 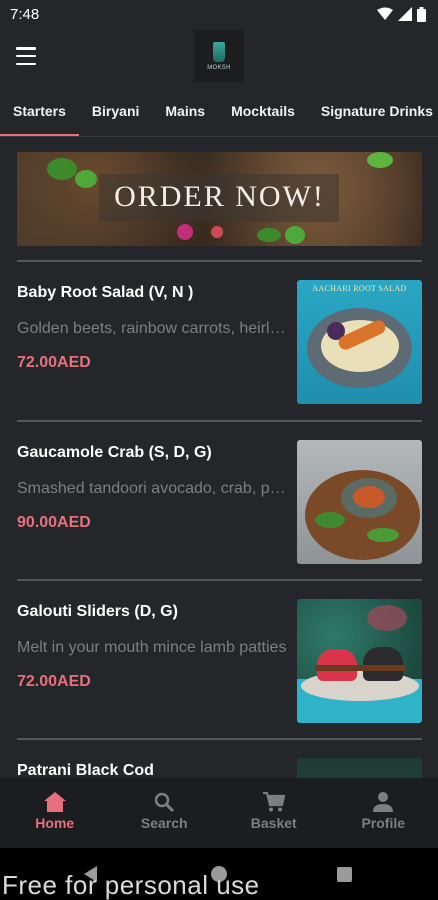 What do you see at coordinates (219, 196) in the screenshot?
I see `banner-text: ORDER NOW!` at bounding box center [219, 196].